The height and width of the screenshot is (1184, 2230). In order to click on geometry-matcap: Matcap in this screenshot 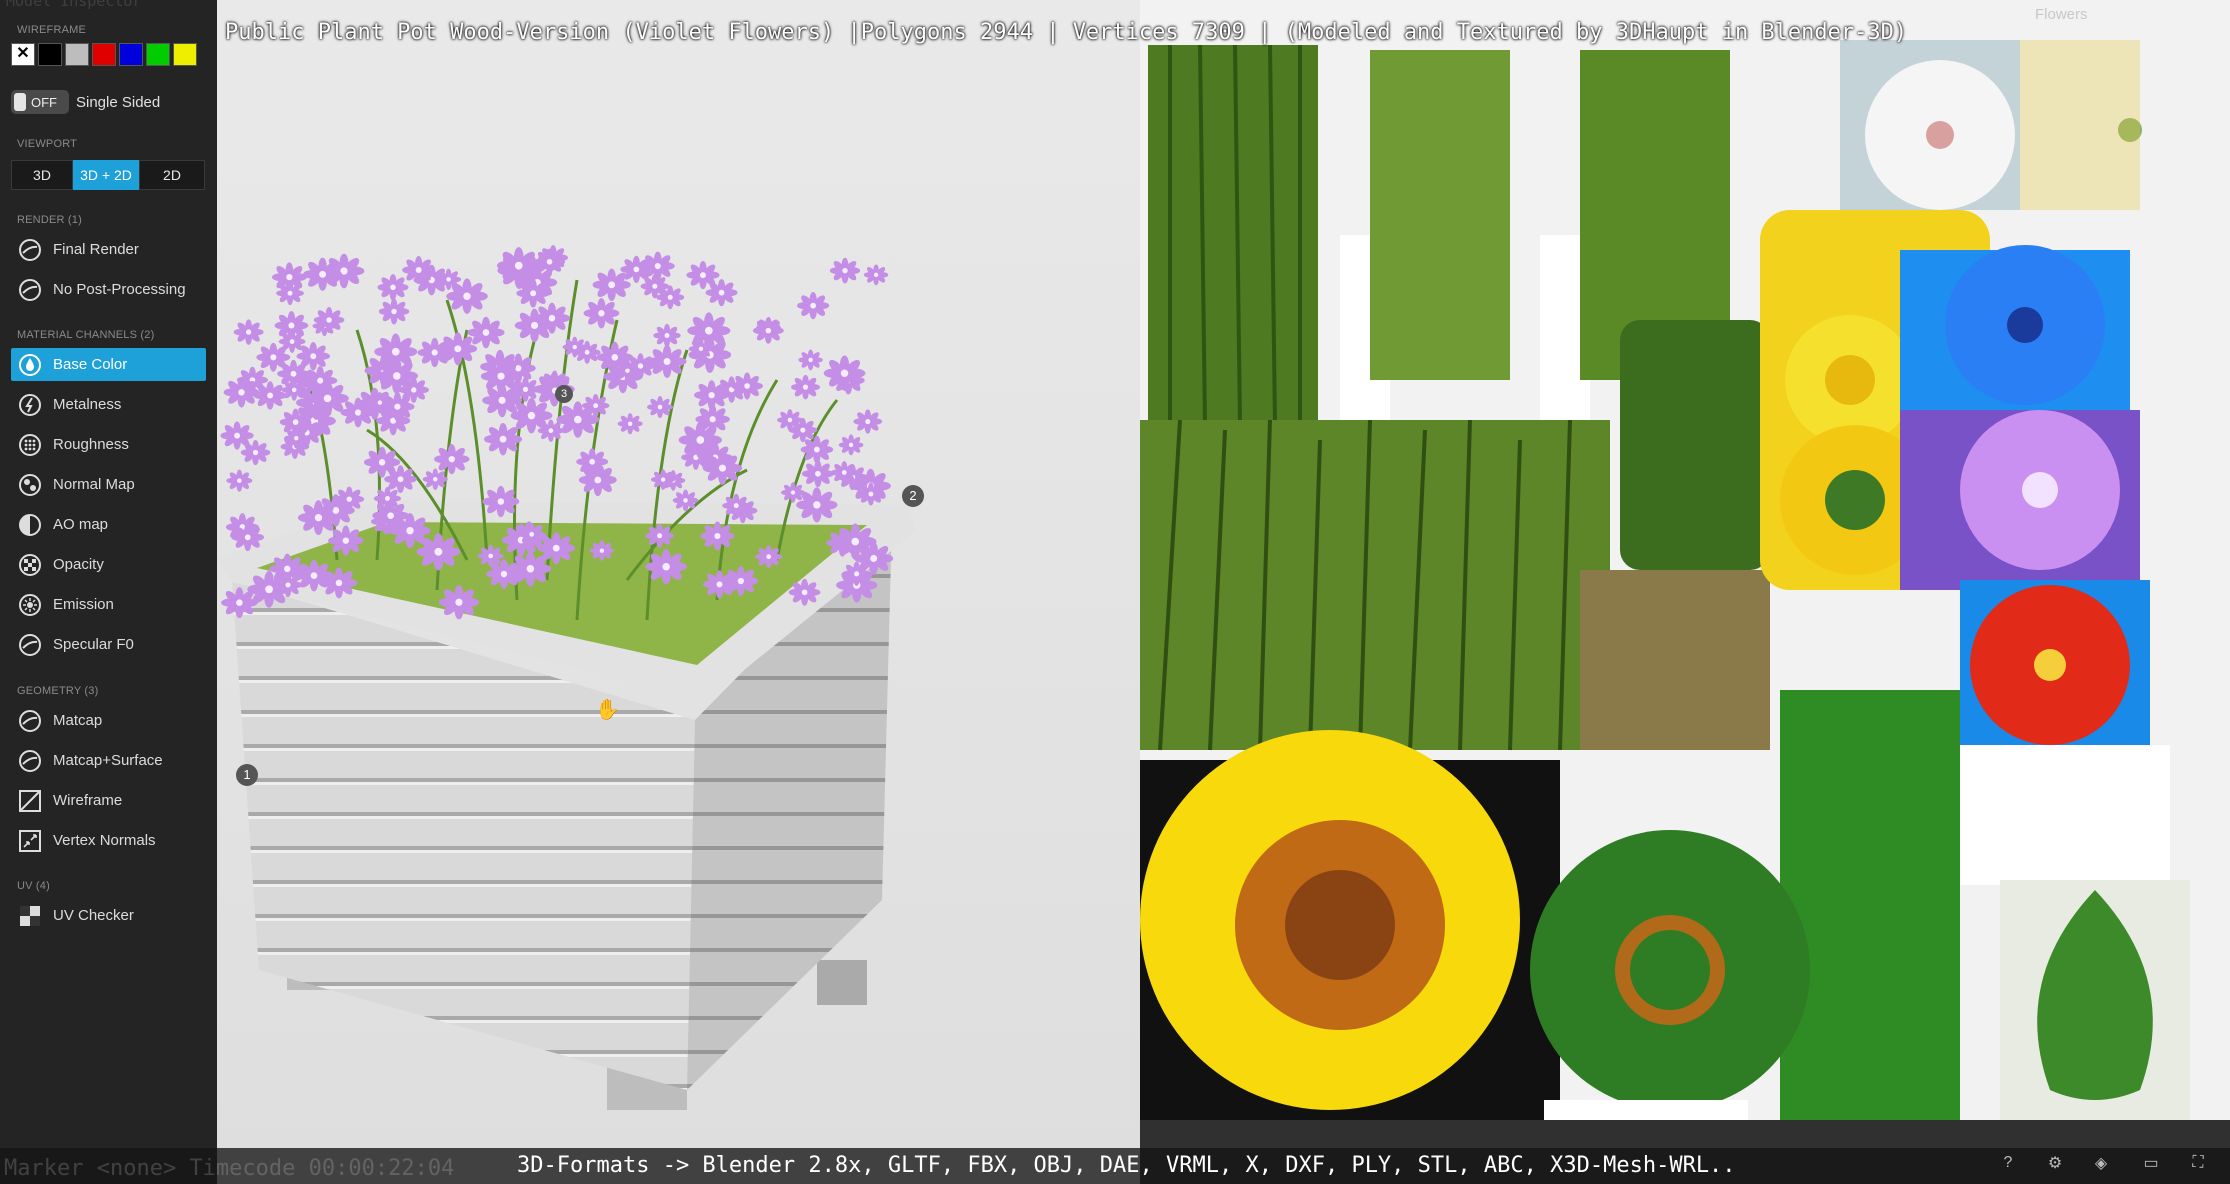, I will do `click(108, 720)`.